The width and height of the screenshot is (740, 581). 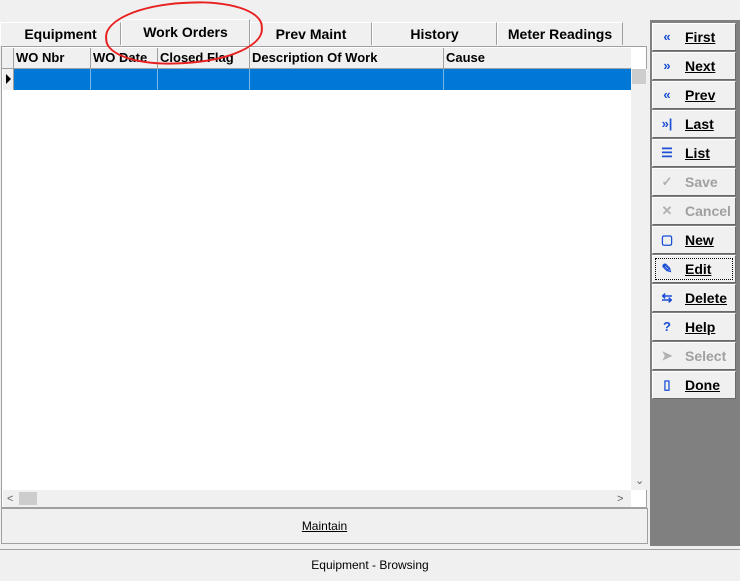 What do you see at coordinates (699, 124) in the screenshot?
I see `last-button-label: Last` at bounding box center [699, 124].